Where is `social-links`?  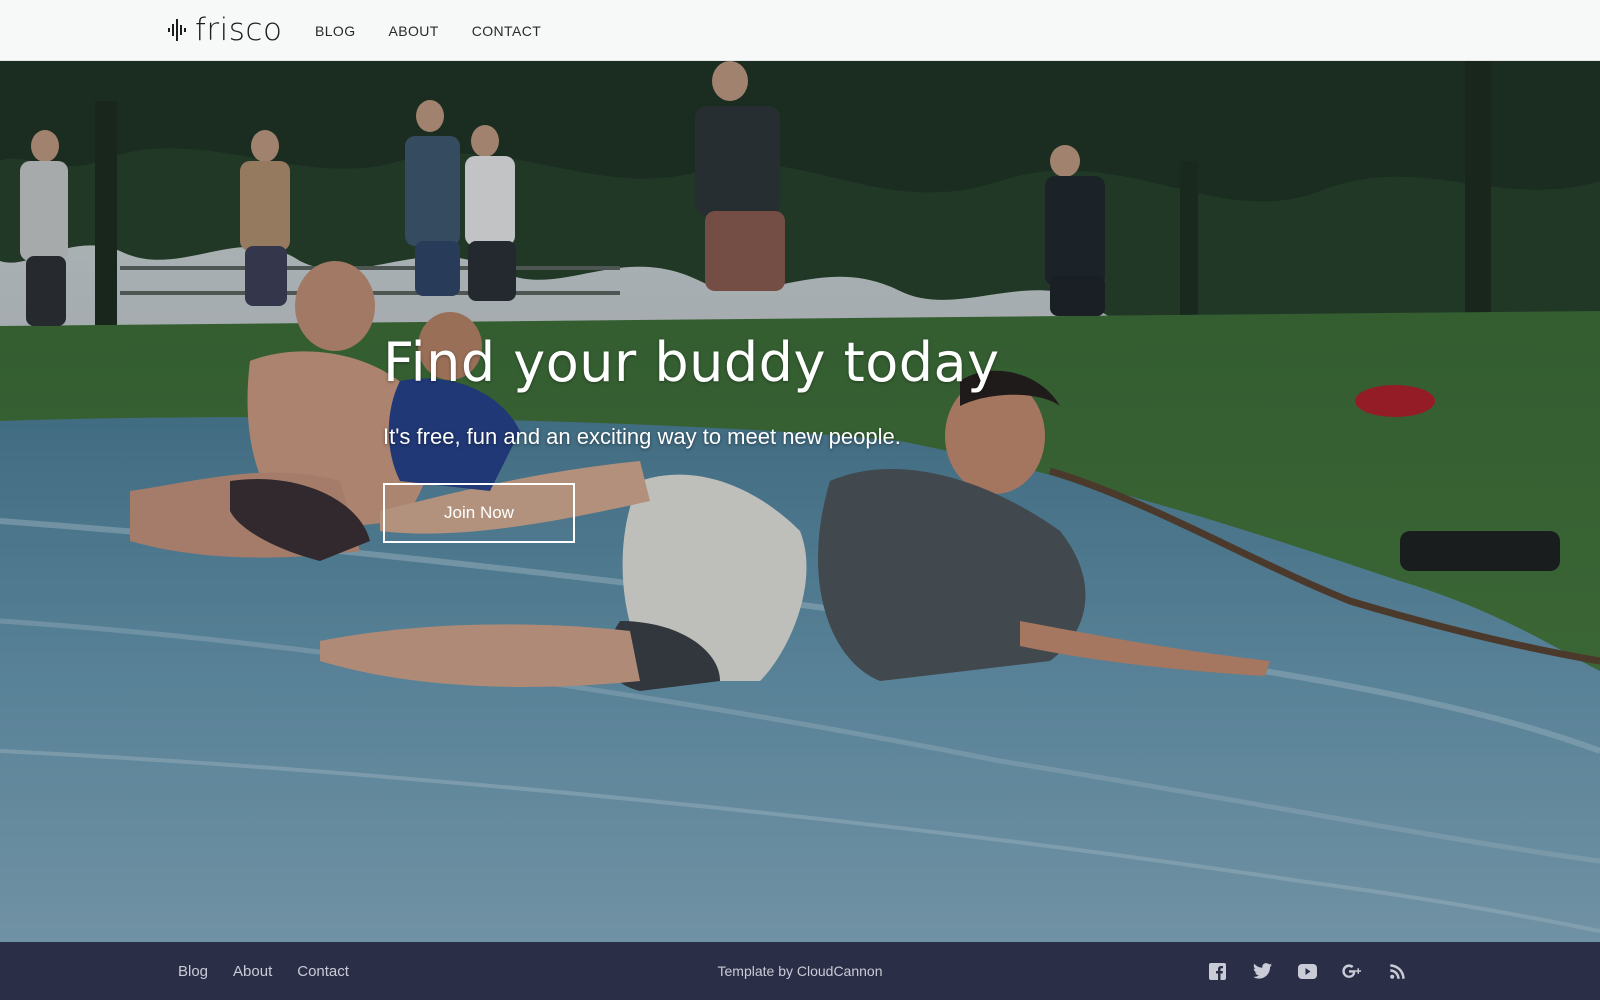 social-links is located at coordinates (1307, 971).